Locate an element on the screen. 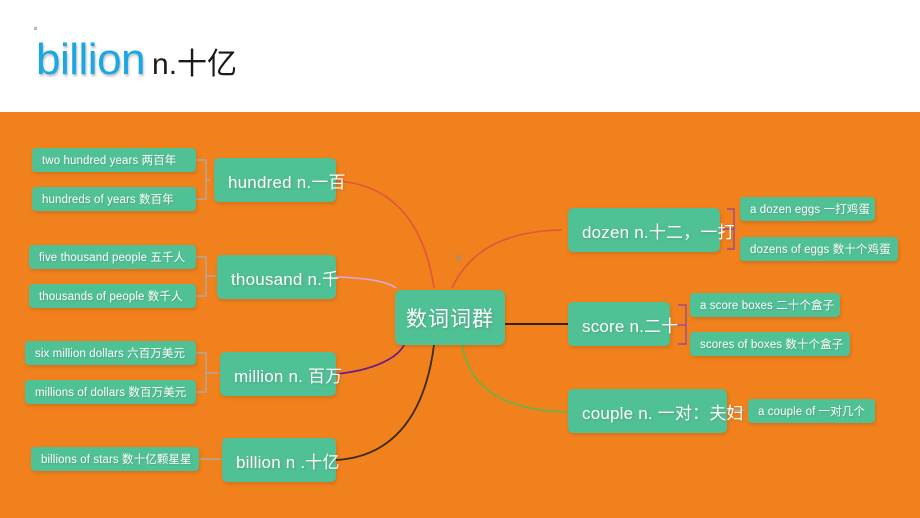  branch-node-billion: billion n .十亿 is located at coordinates (281, 460).